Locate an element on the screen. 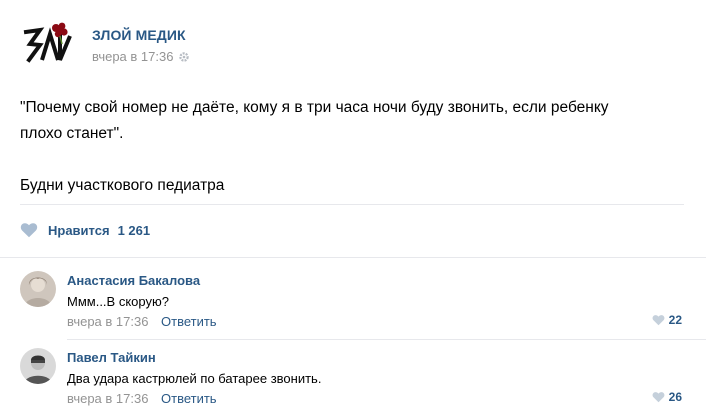 The width and height of the screenshot is (706, 414). comment-like-count: 22 is located at coordinates (675, 320).